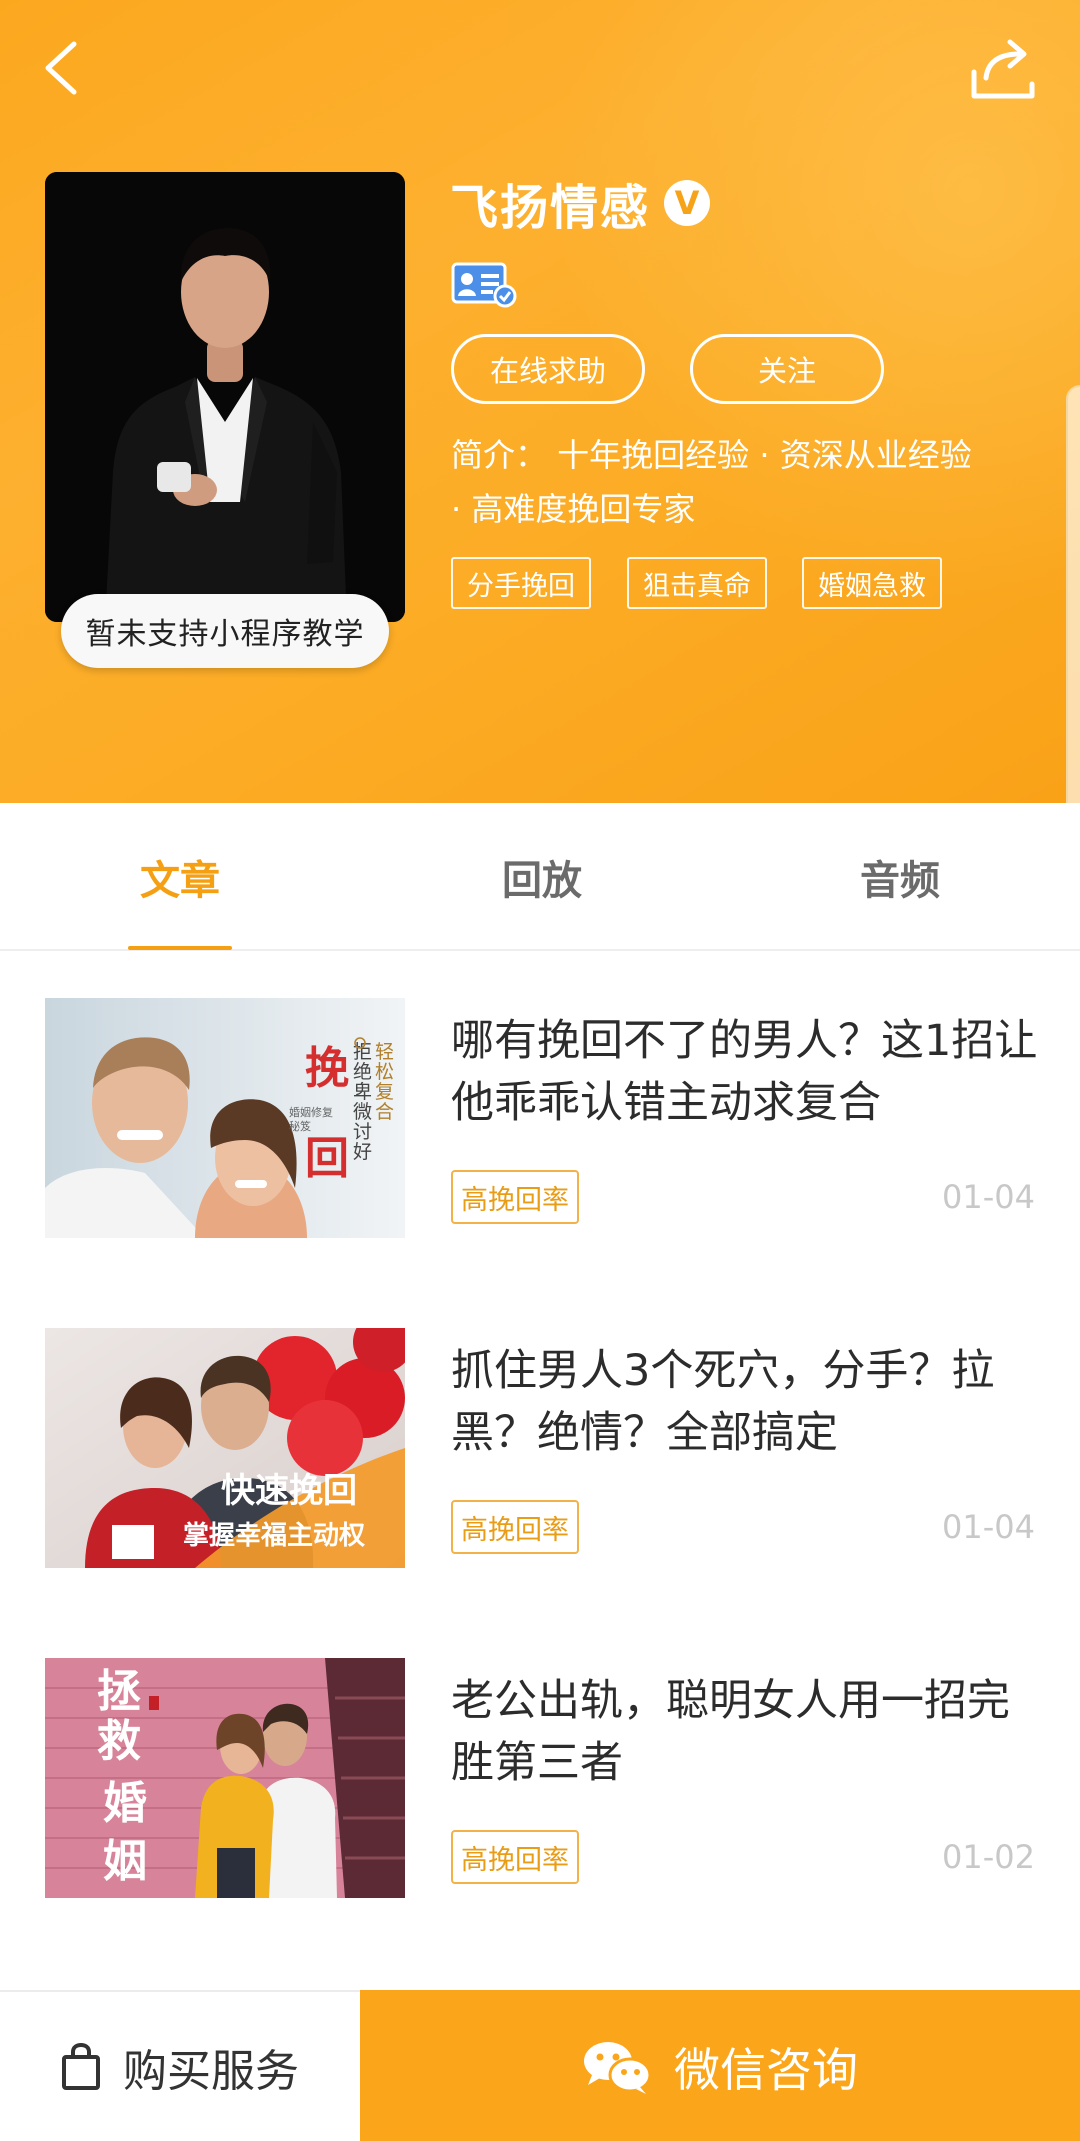 The image size is (1080, 2141). I want to click on svg-text: 姻, so click(125, 1861).